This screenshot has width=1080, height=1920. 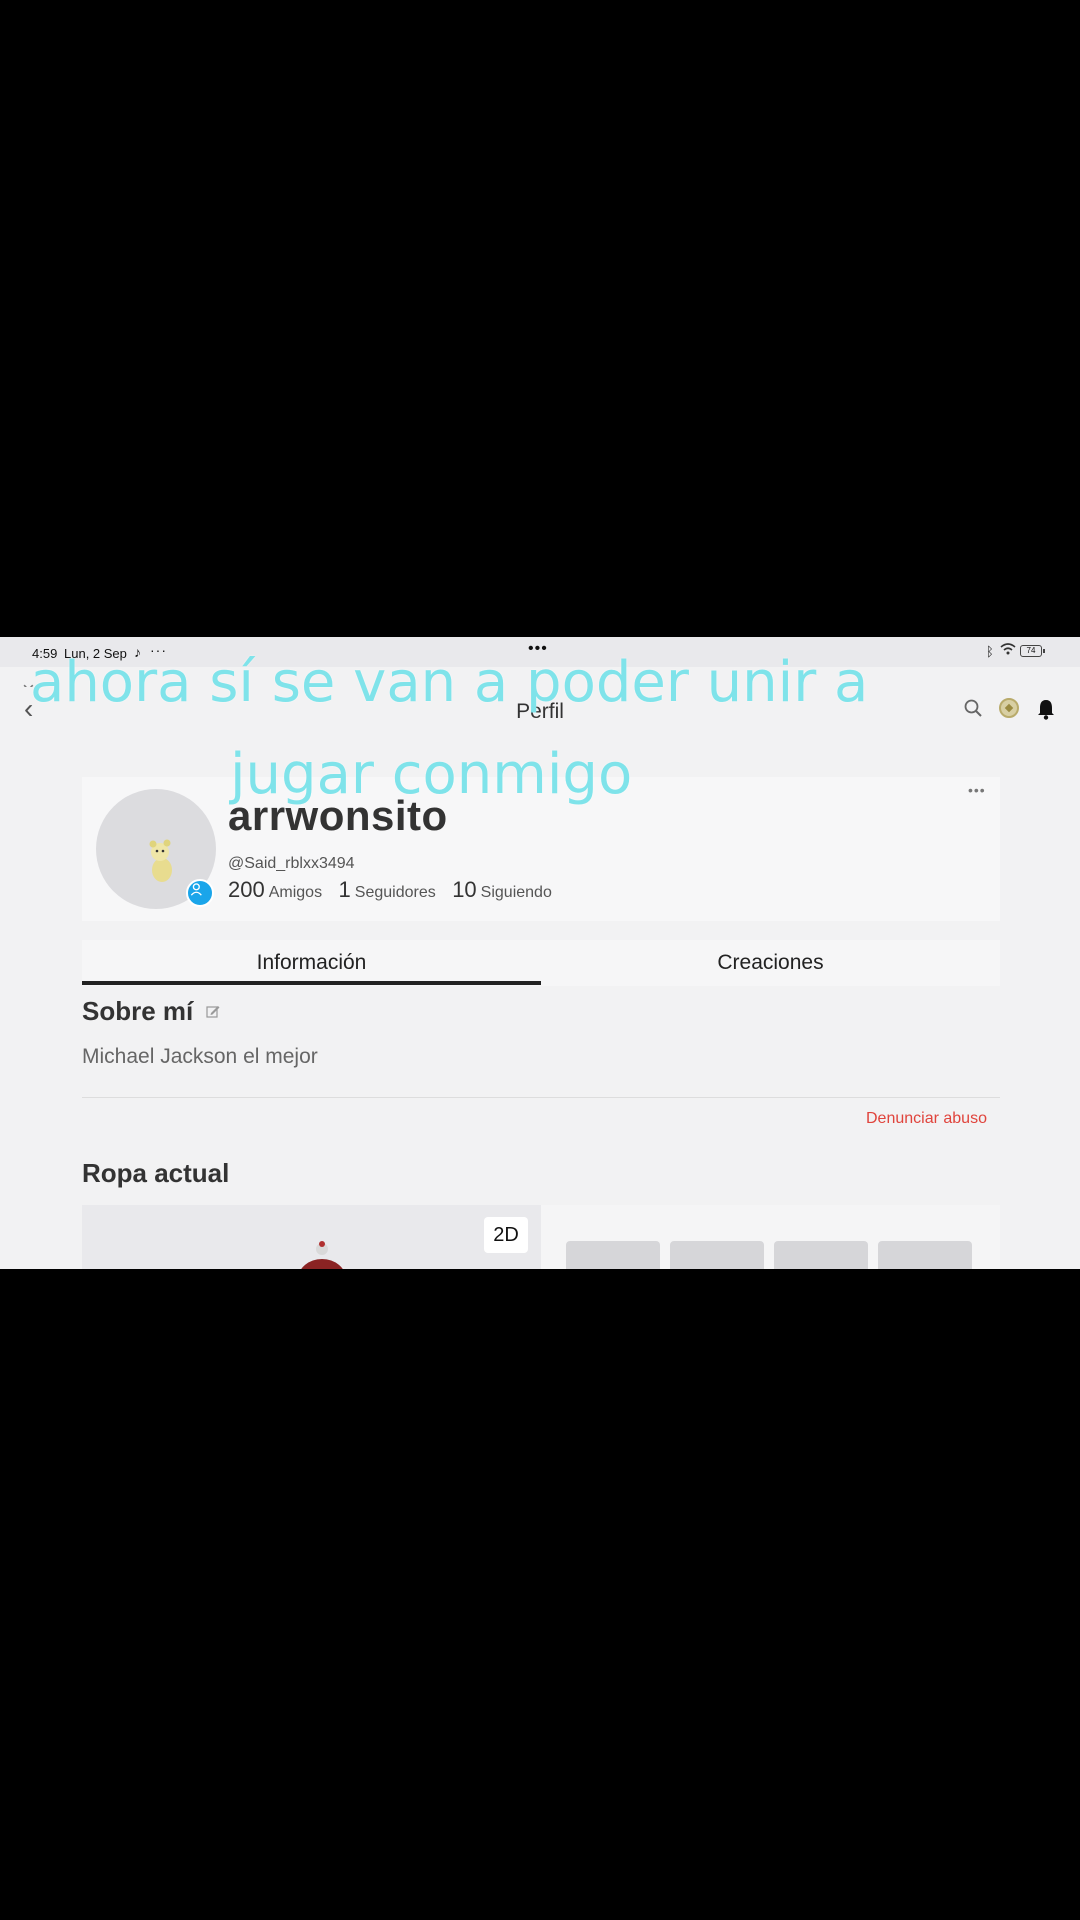 I want to click on current-outfit-heading: Ropa actual, so click(x=156, y=1173).